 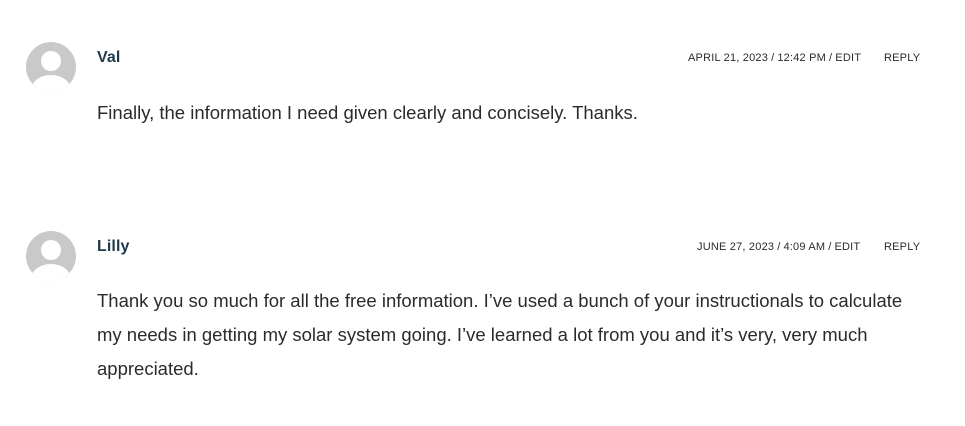 I want to click on comment-meta: APRIL 21, 2023/12:42 PM / EDIT, so click(x=775, y=58).